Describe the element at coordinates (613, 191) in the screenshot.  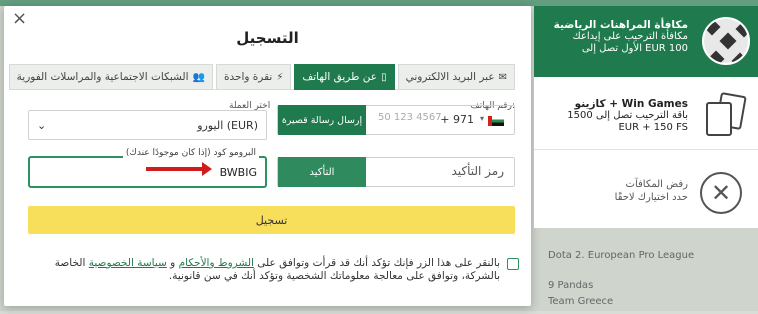
I see `decline-bonus-text: رفض المكافآت حدد اختيارك لاحقًا` at that location.